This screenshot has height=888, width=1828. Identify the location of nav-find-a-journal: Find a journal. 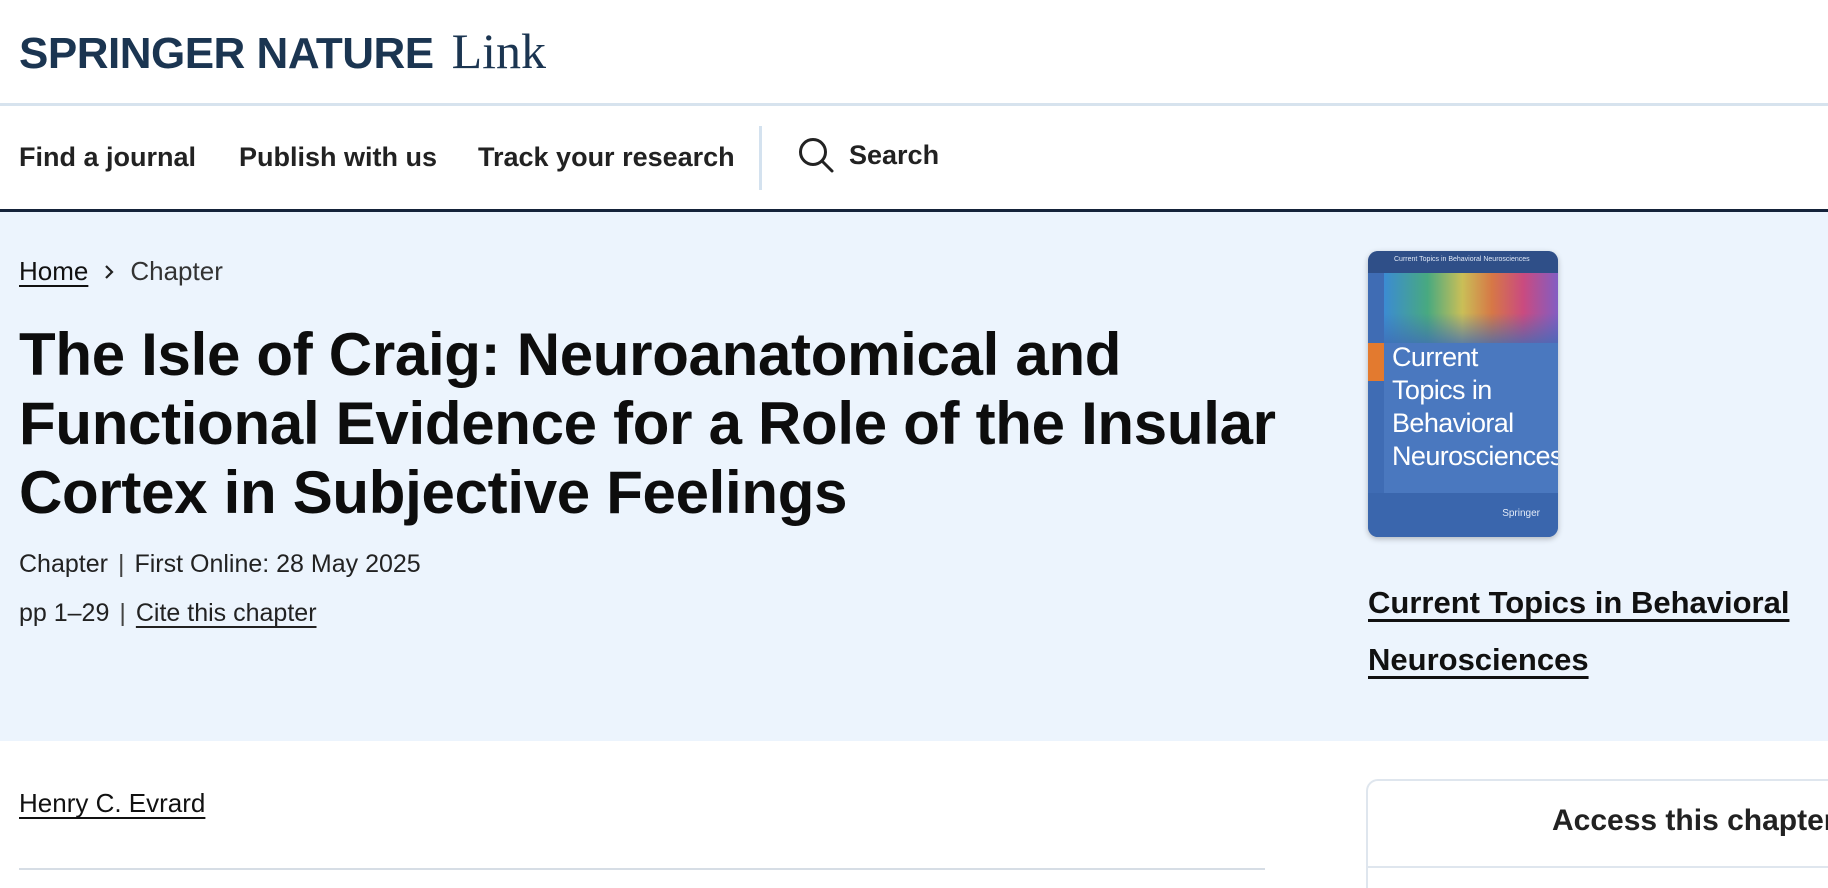
(107, 157).